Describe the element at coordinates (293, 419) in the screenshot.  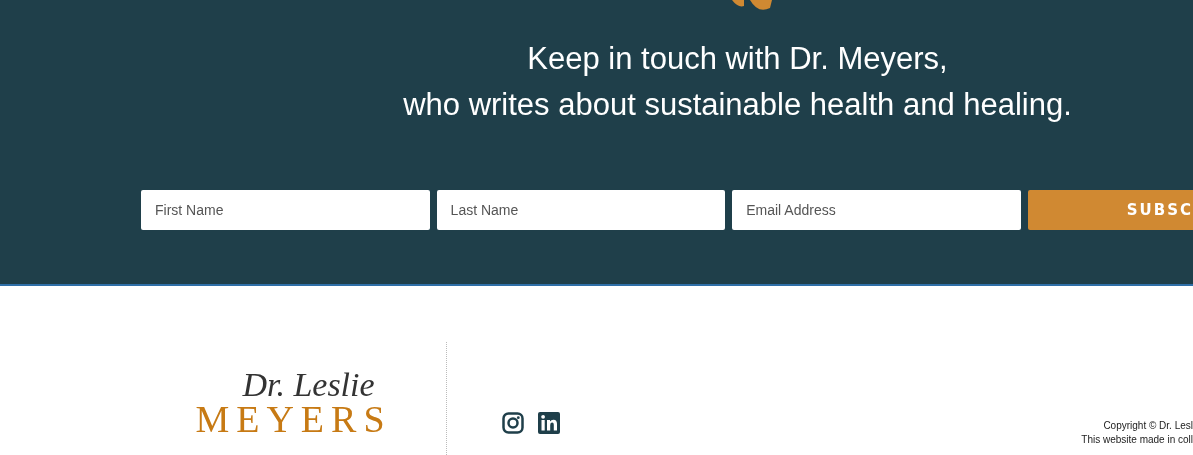
I see `logo-name: MEYERS` at that location.